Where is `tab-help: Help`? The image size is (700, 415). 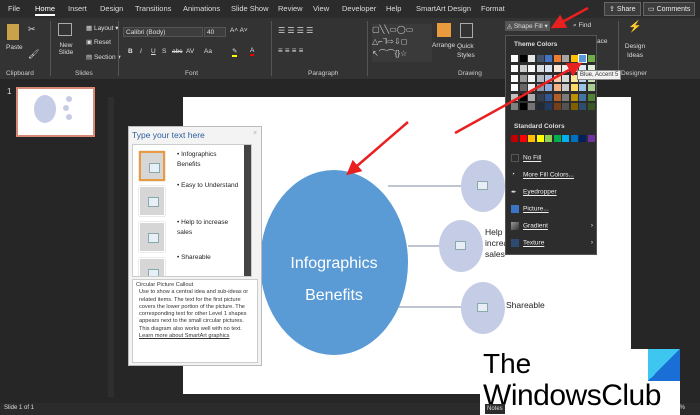
tab-help: Help is located at coordinates (393, 8).